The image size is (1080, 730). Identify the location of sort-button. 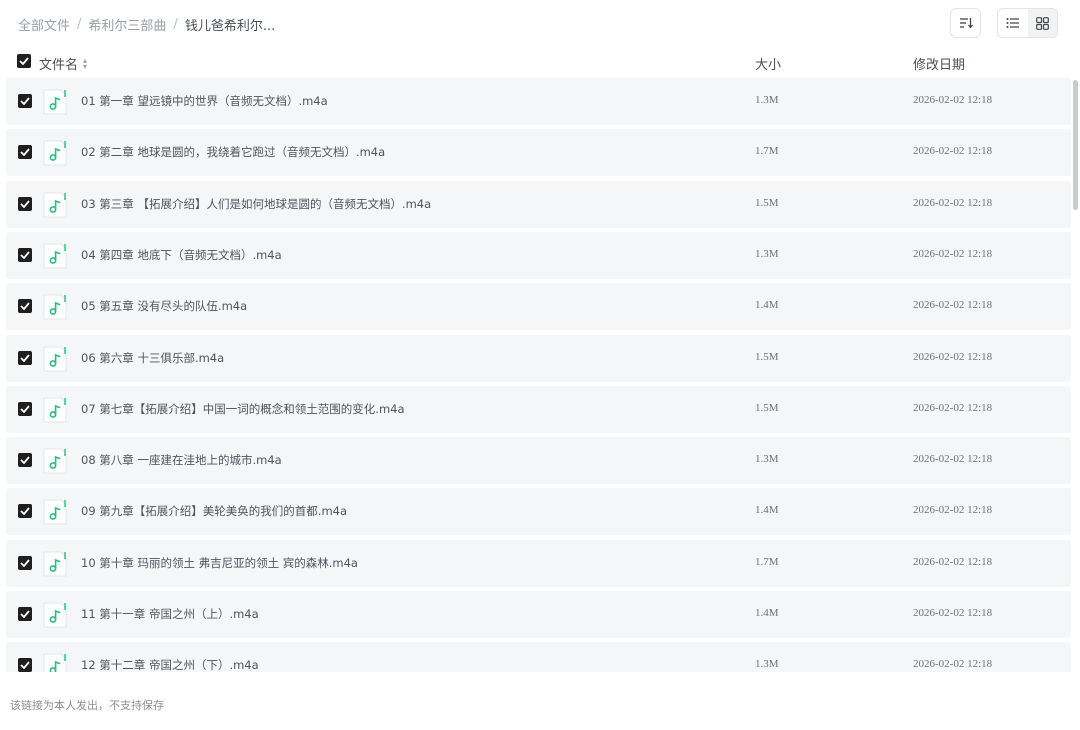
(965, 23).